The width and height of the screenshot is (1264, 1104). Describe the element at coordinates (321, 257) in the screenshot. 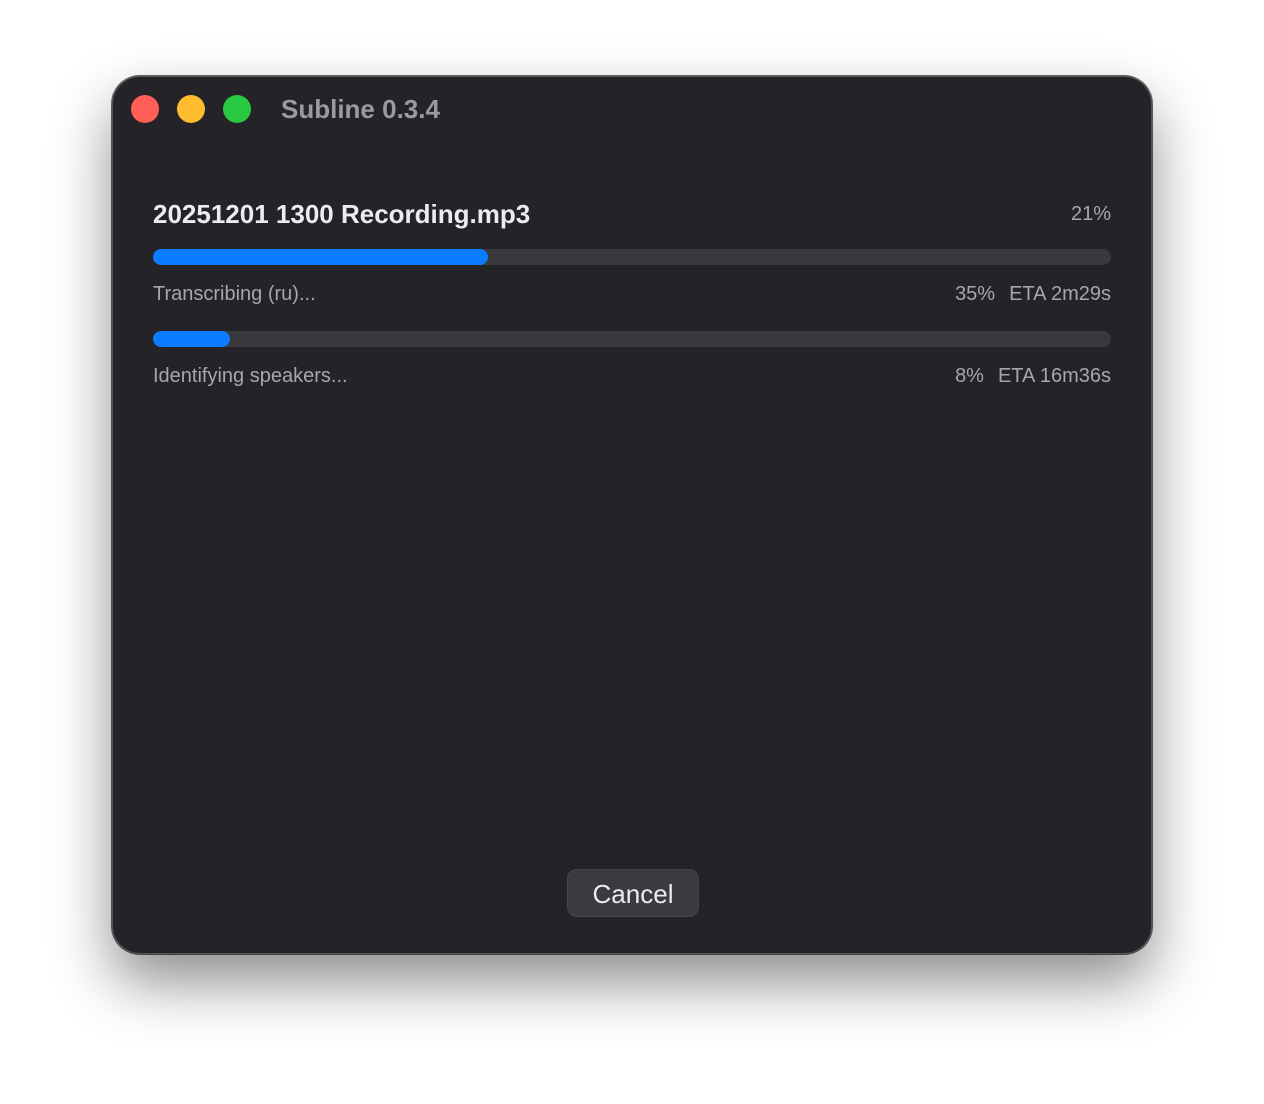

I see `transcription-progress-fill` at that location.